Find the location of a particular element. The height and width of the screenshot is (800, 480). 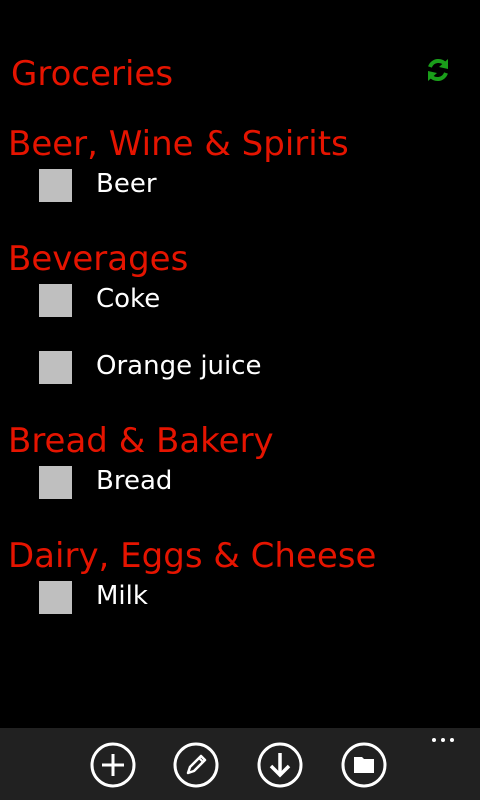

list-item: Beer is located at coordinates (240, 201).